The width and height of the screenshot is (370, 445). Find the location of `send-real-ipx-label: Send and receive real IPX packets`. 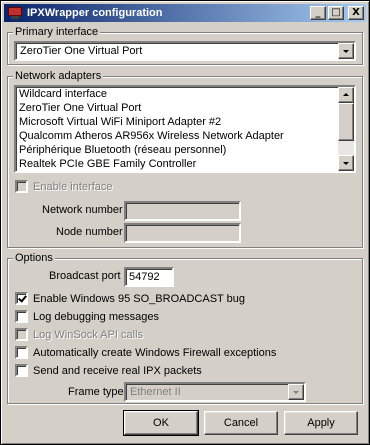

send-real-ipx-label: Send and receive real IPX packets is located at coordinates (117, 370).